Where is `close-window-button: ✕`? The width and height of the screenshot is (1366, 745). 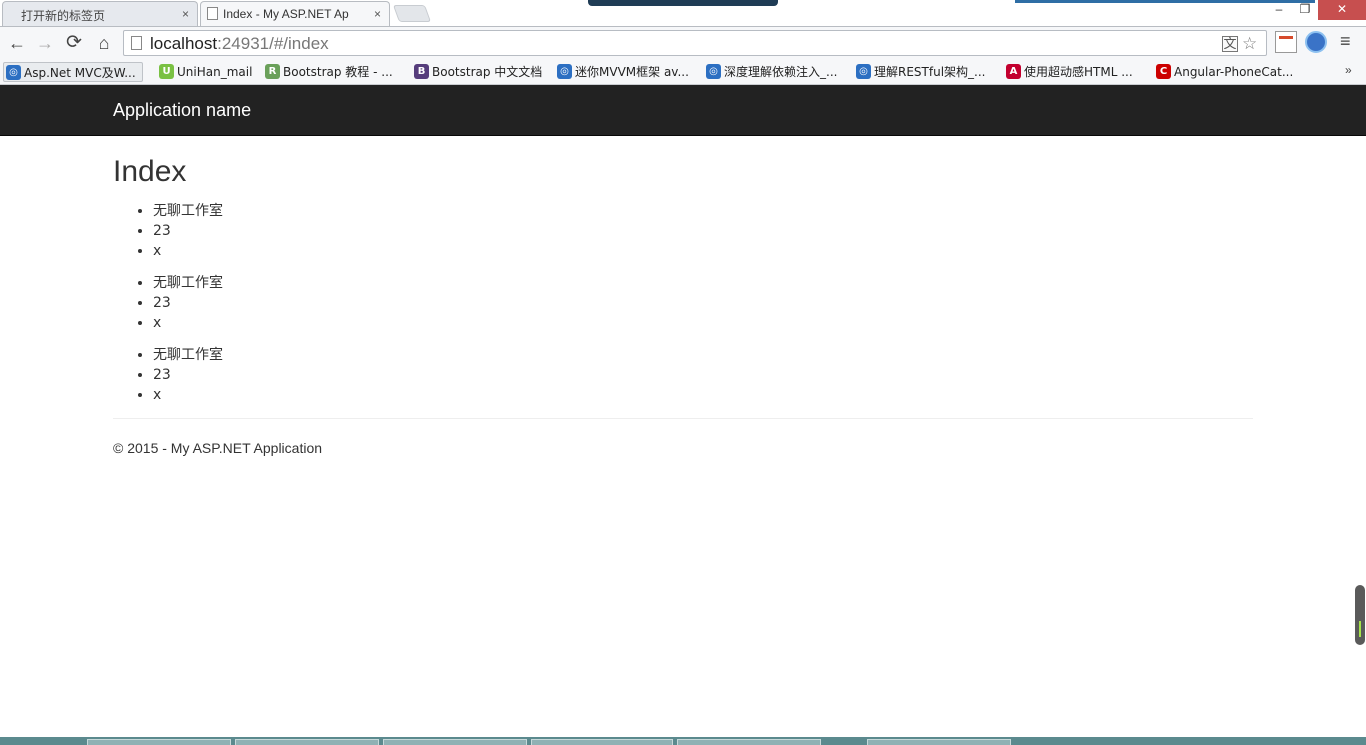
close-window-button: ✕ is located at coordinates (1342, 10).